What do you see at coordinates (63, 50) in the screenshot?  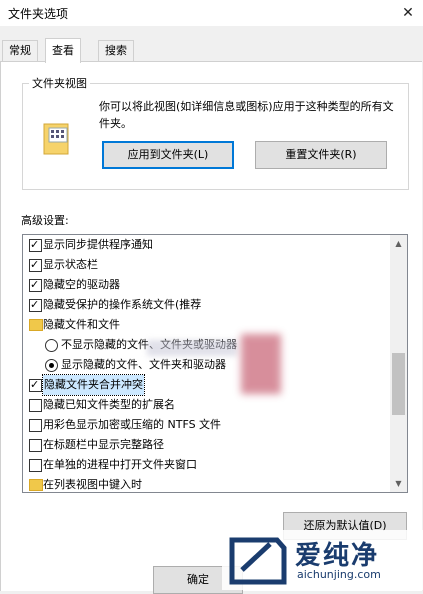 I see `tab-view: 查看` at bounding box center [63, 50].